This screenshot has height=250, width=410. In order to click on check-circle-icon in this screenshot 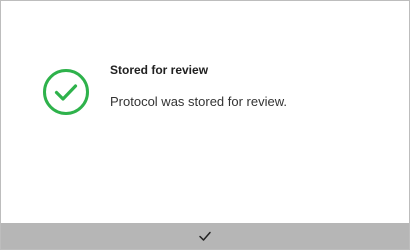, I will do `click(66, 92)`.